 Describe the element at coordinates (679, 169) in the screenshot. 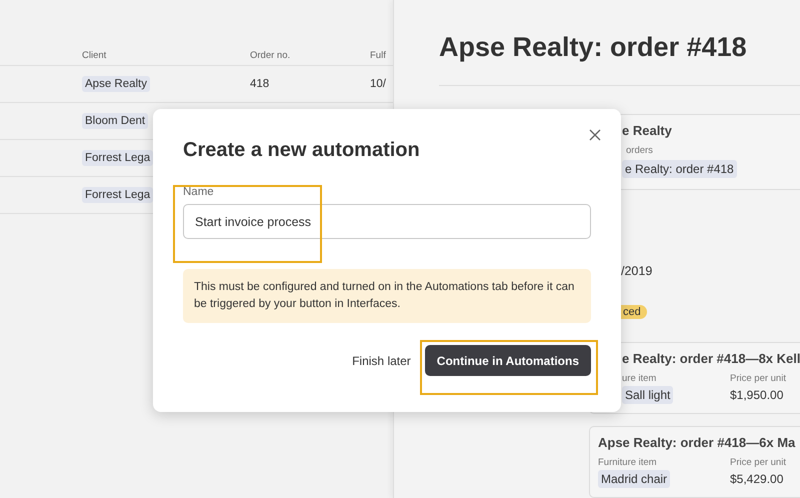

I see `order-link-tag: e Realty: order #418` at that location.